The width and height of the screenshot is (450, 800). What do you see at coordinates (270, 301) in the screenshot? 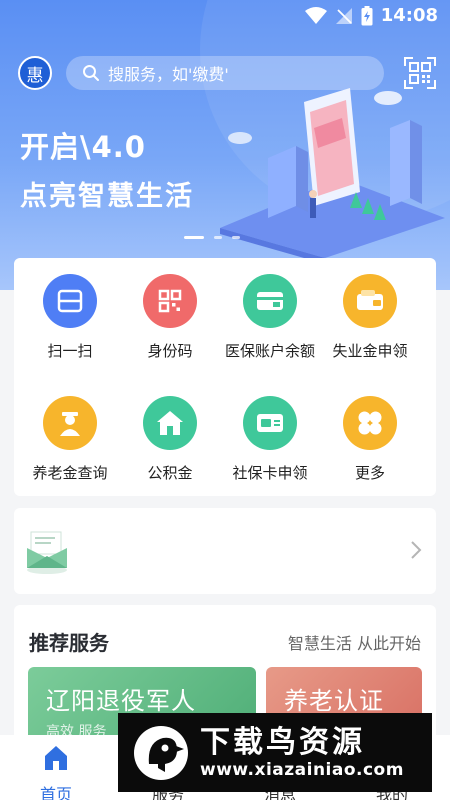
I see `medical-card-icon` at bounding box center [270, 301].